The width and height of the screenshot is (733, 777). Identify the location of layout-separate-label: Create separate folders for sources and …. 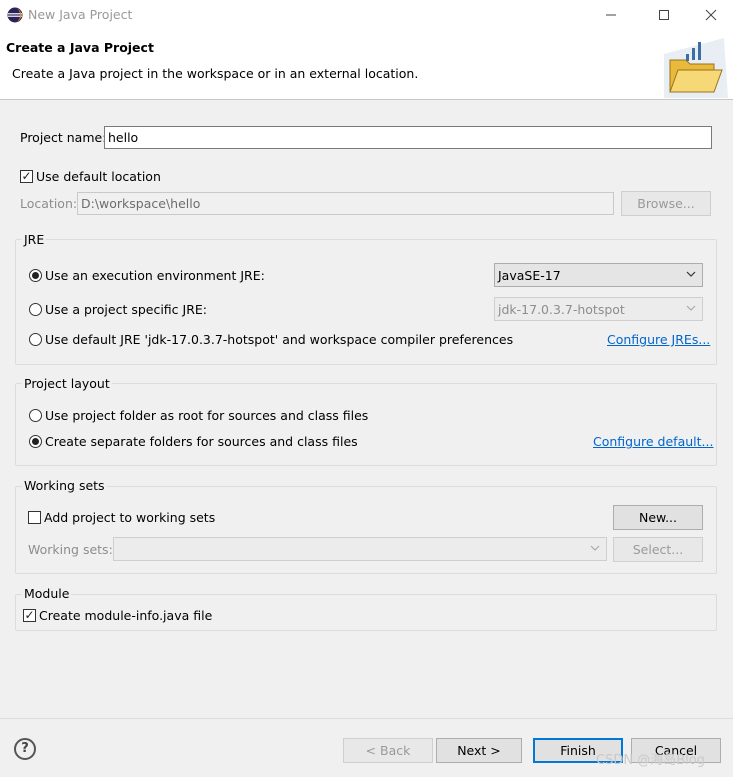
(201, 441).